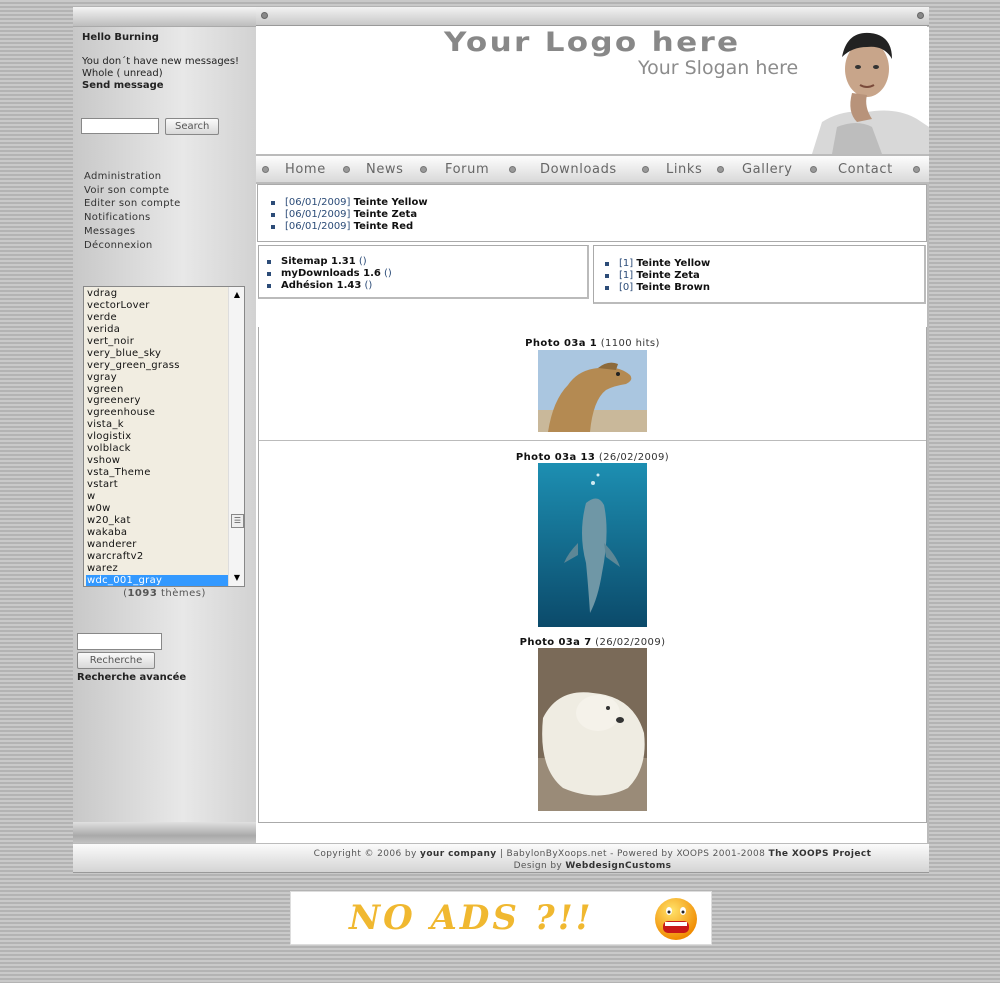 This screenshot has width=1000, height=983. Describe the element at coordinates (157, 413) in the screenshot. I see `theme-option: vgreenhouse` at that location.